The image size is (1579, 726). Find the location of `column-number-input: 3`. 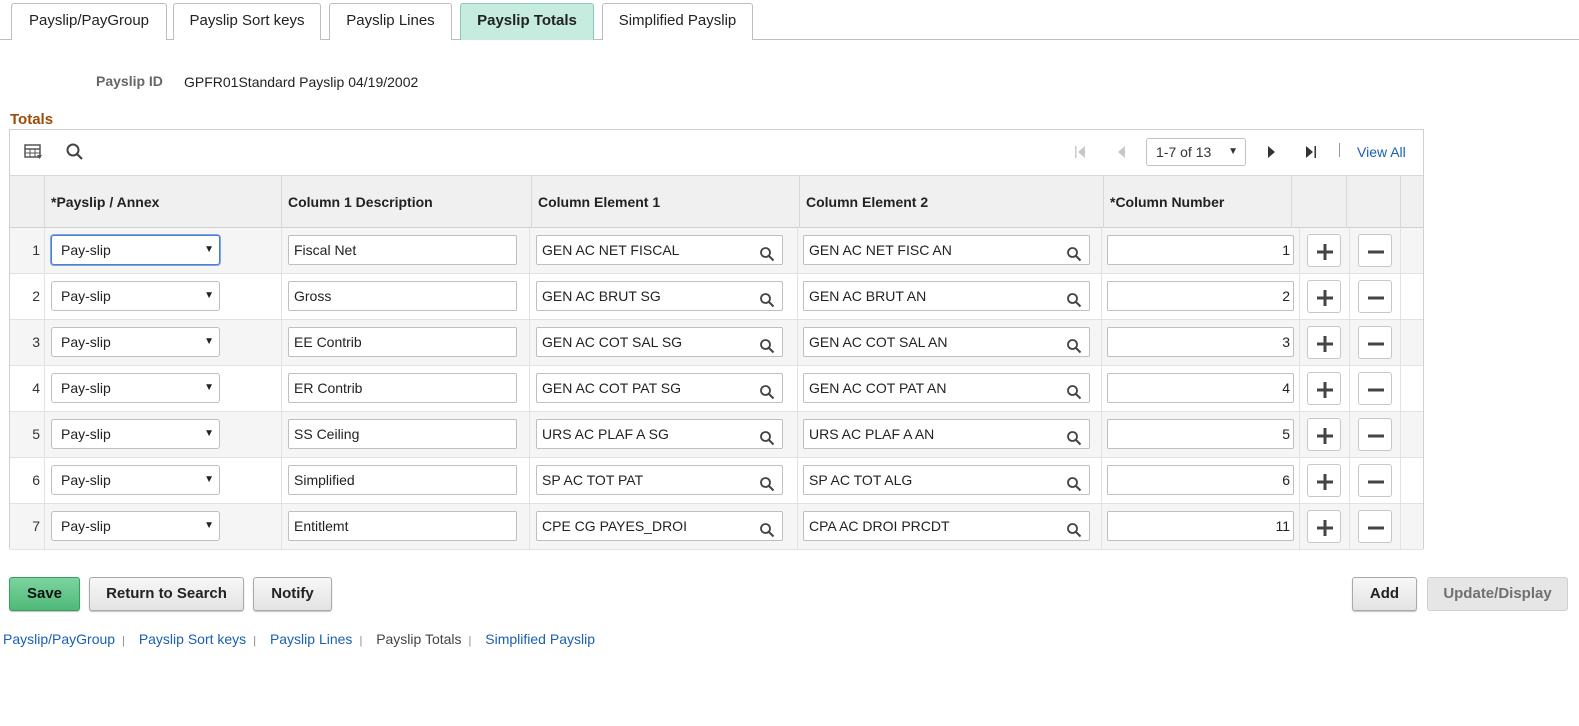

column-number-input: 3 is located at coordinates (1200, 342).